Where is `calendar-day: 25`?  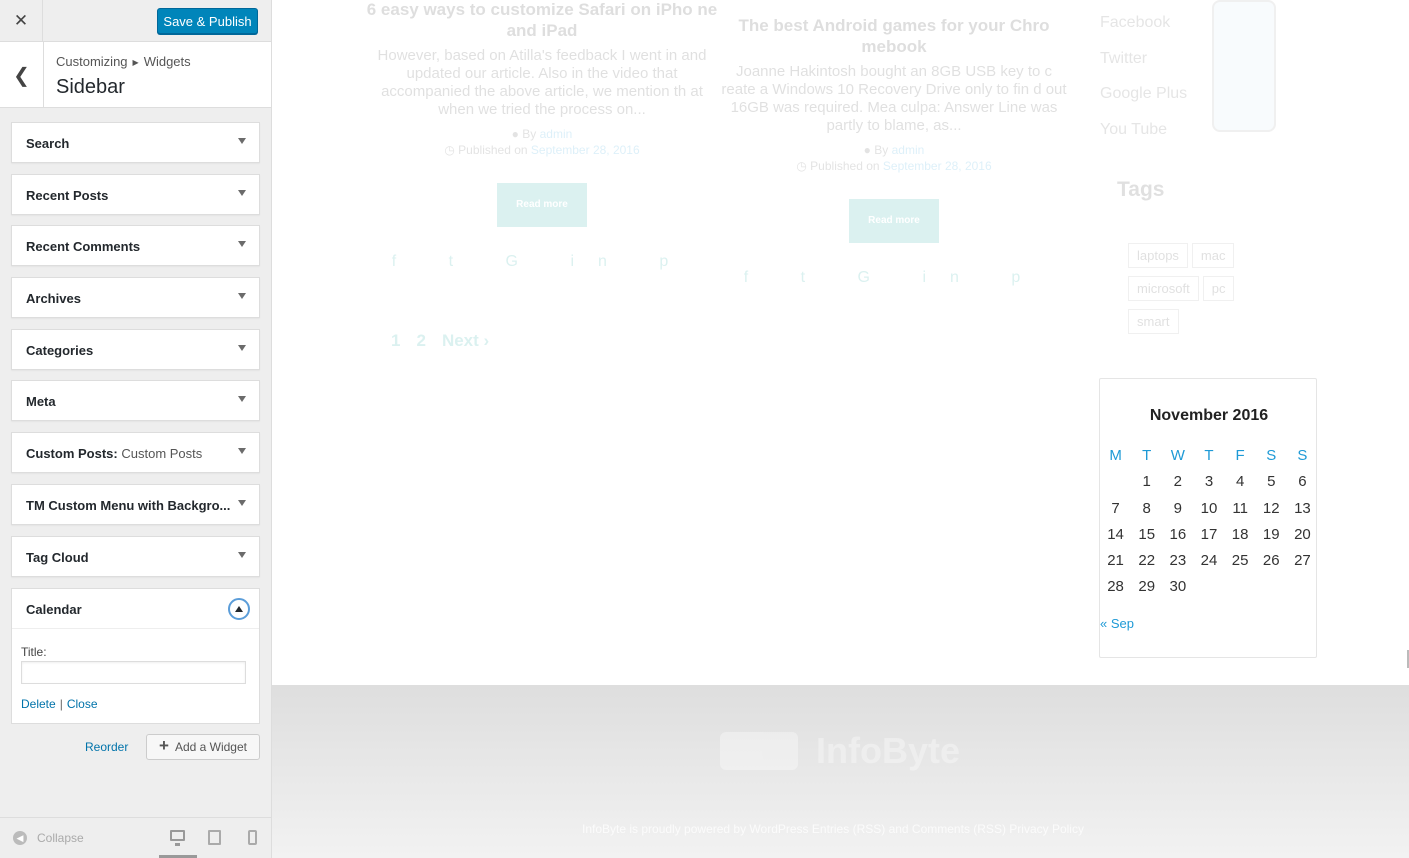
calendar-day: 25 is located at coordinates (1240, 561).